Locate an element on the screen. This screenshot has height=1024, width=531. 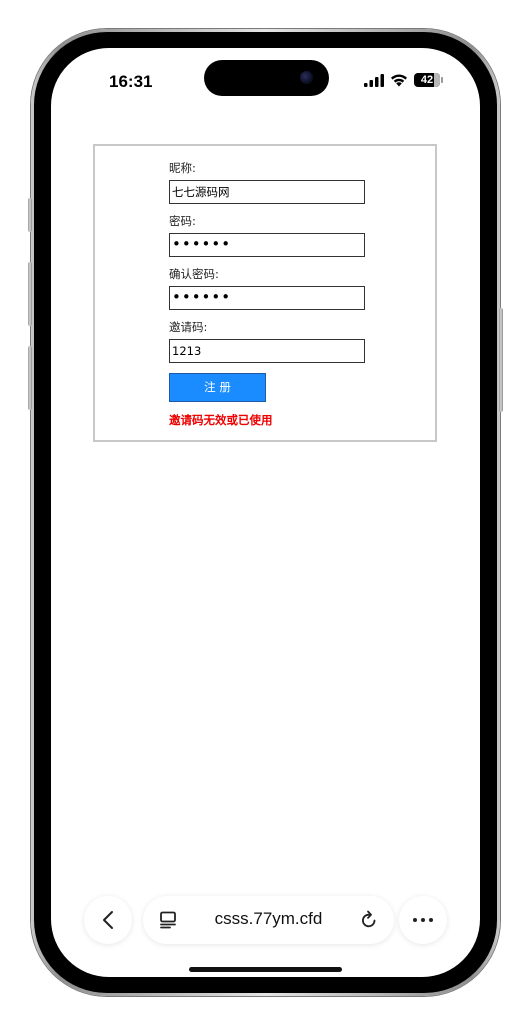
register-button: 注 册 is located at coordinates (217, 387).